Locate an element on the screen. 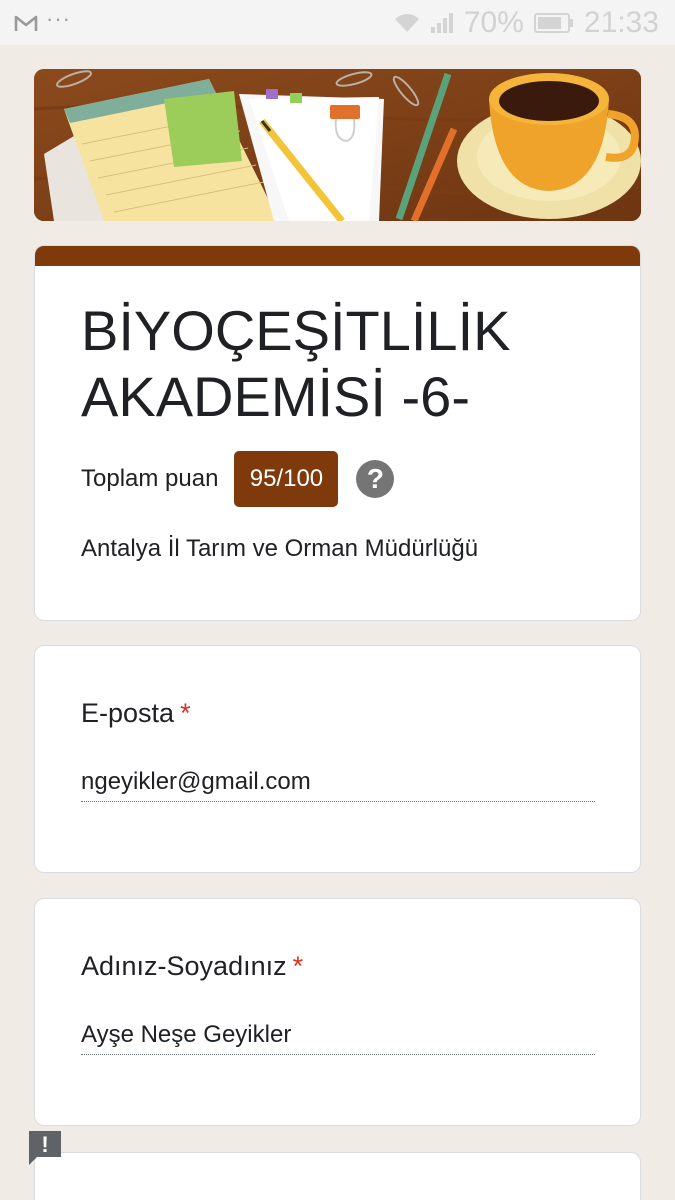 This screenshot has width=675, height=1200. form-title: BİYOÇEŞİTLİLİK AKADEMİSİ -6- is located at coordinates (296, 363).